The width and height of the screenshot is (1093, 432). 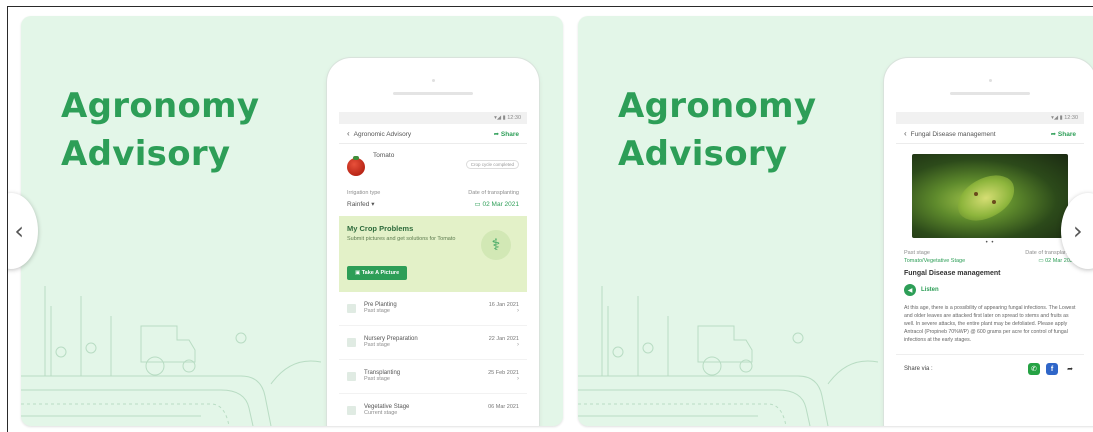 I want to click on irrigation-select: Rainfed ▾, so click(x=360, y=204).